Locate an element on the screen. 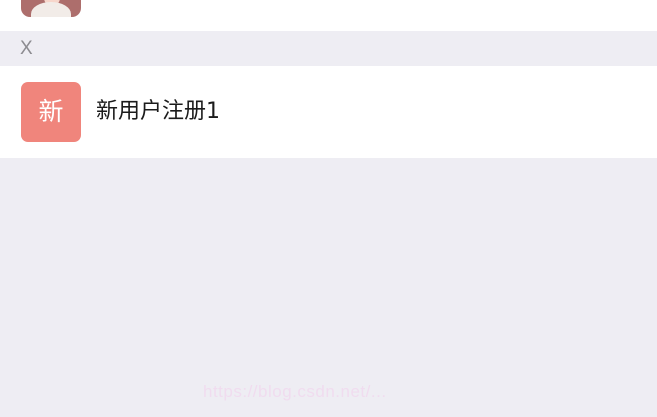  contact-name: 新用户注册1 is located at coordinates (158, 111).